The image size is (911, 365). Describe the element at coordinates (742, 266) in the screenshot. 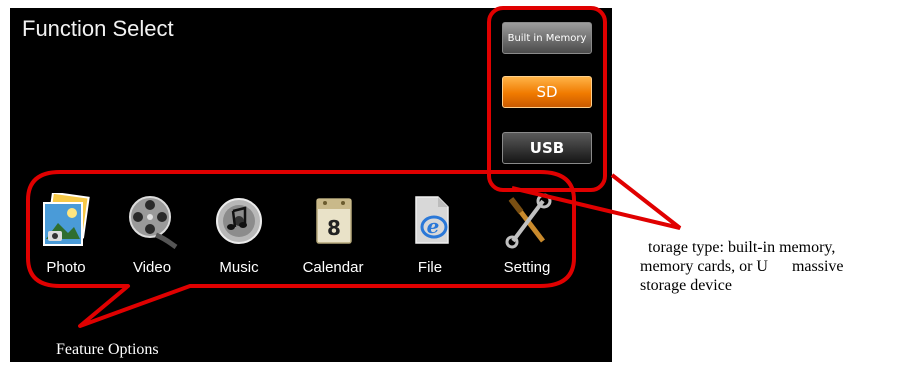

I see `storage-caption-line: memory cards, or U massive` at that location.